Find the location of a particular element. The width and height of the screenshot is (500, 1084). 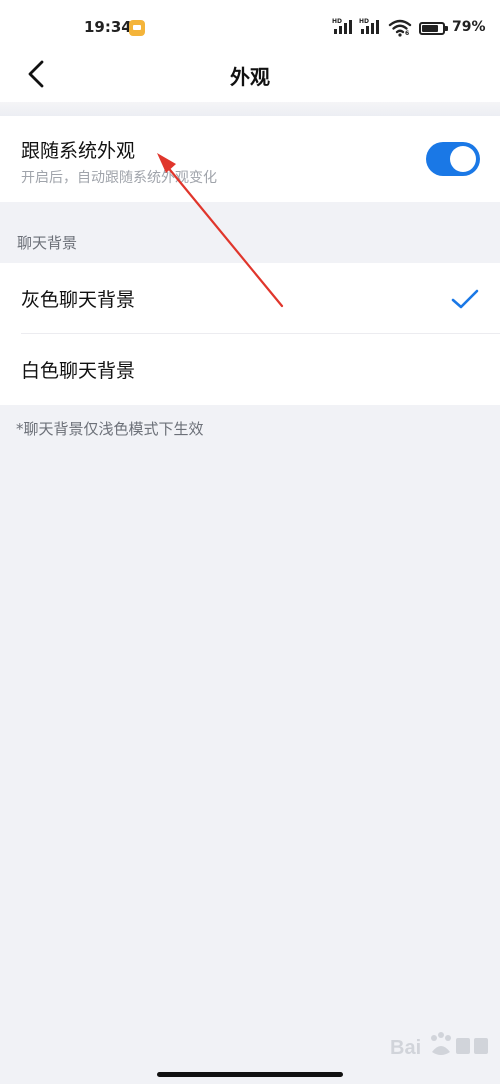

follow-system-title: 跟随系统外观 is located at coordinates (78, 151).